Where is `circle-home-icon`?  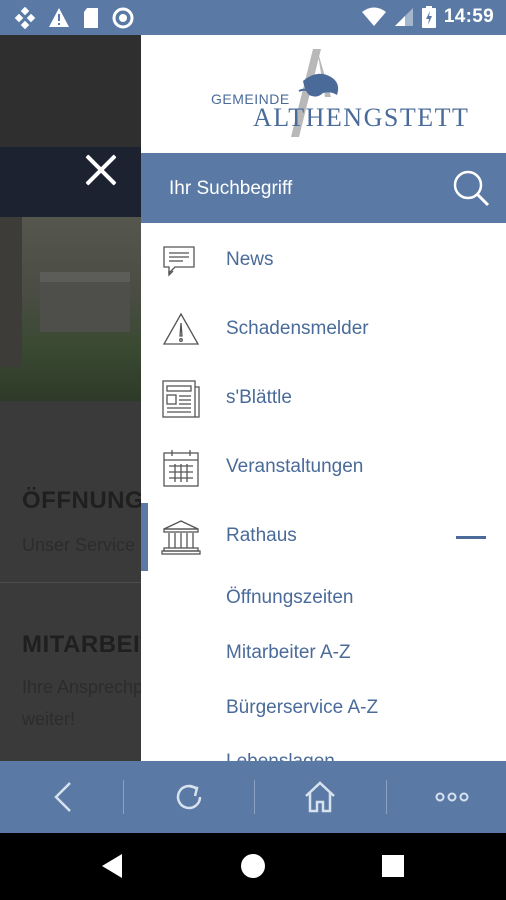 circle-home-icon is located at coordinates (253, 866).